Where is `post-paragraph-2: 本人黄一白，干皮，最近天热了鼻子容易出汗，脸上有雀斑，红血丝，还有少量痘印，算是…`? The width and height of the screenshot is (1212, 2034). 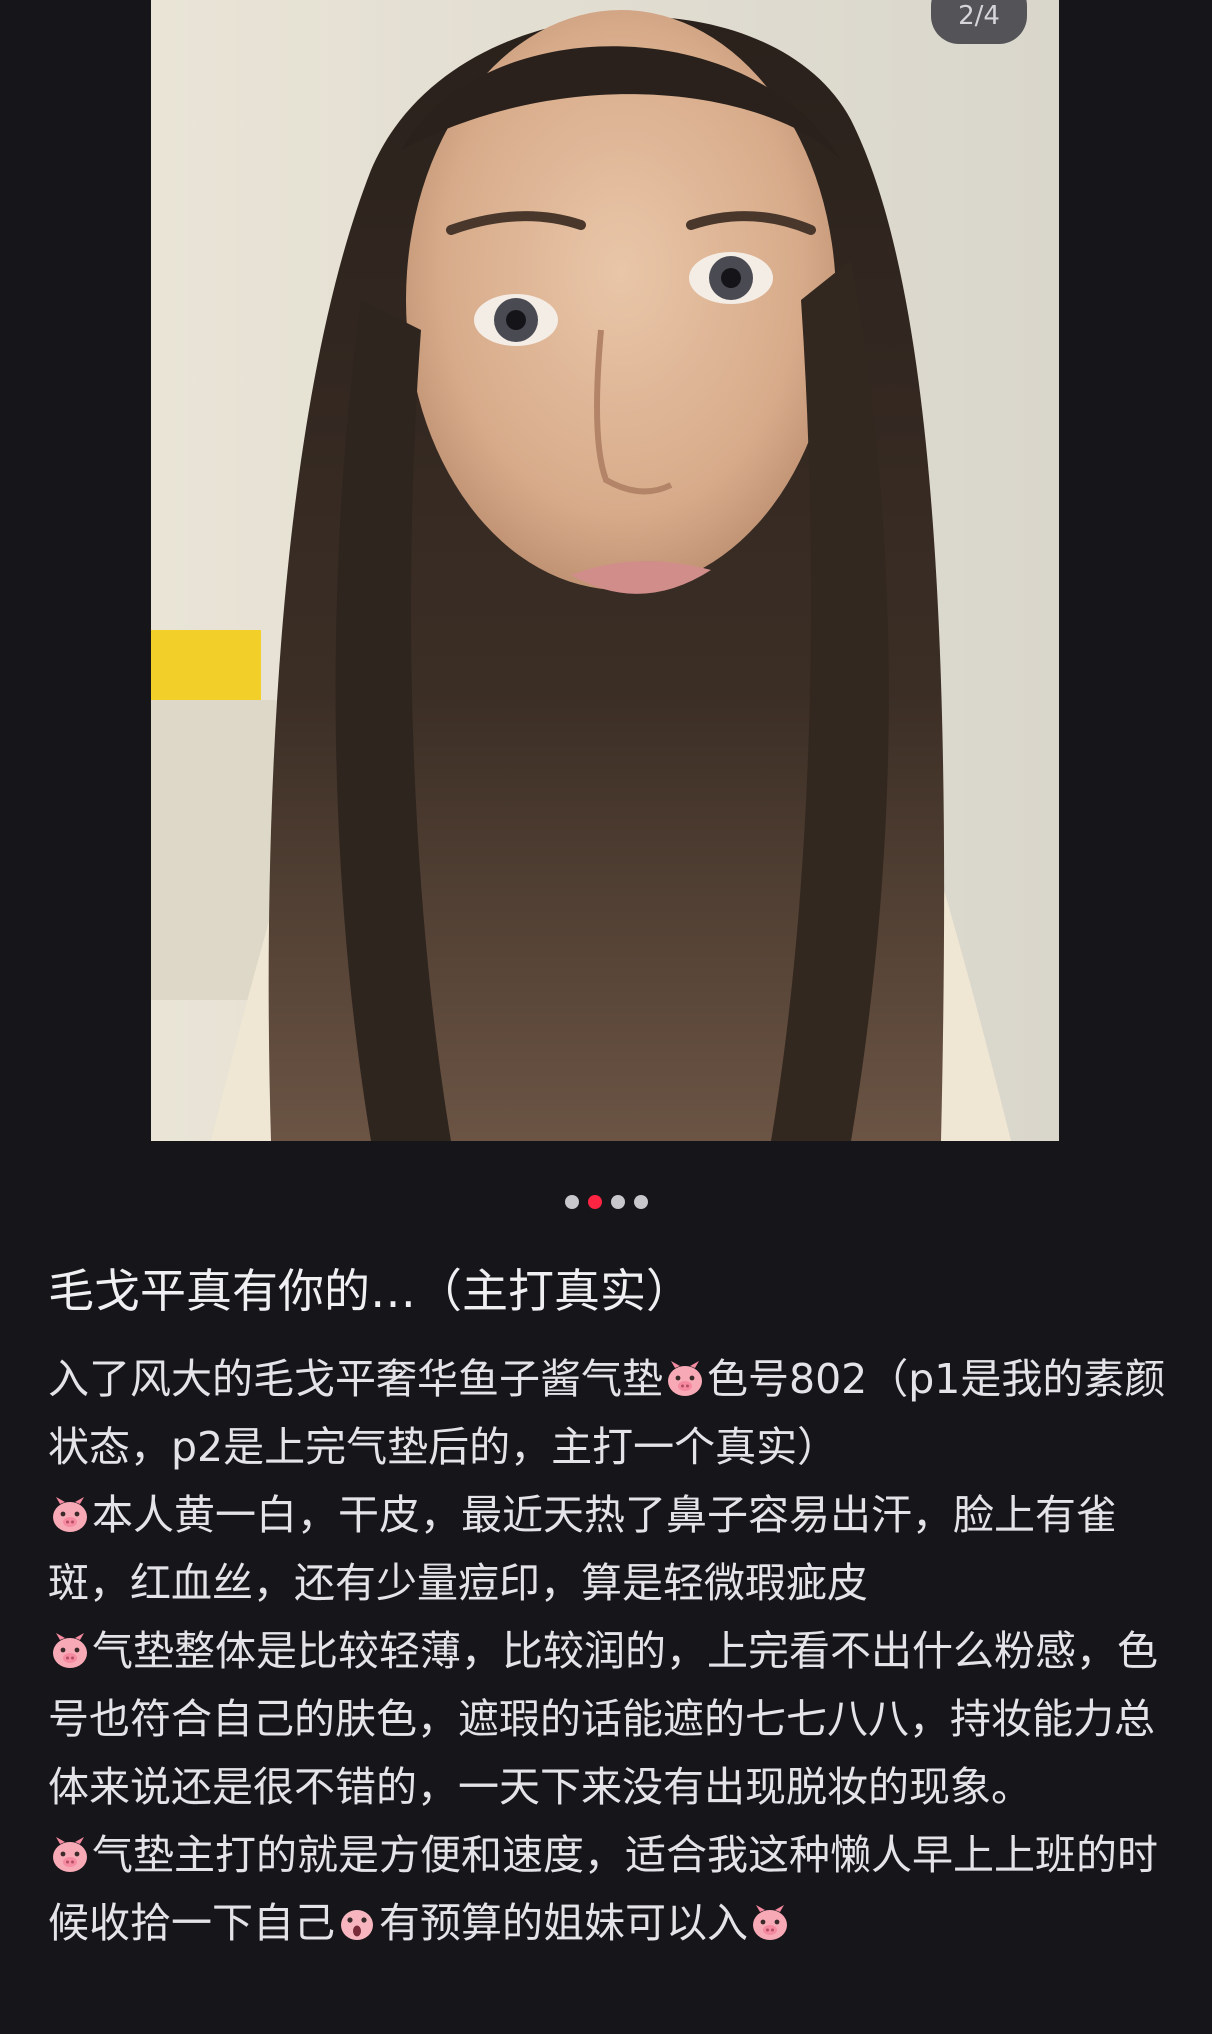 post-paragraph-2: 本人黄一白，干皮，最近天热了鼻子容易出汗，脸上有雀斑，红血丝，还有少量痘印，算是… is located at coordinates (610, 1549).